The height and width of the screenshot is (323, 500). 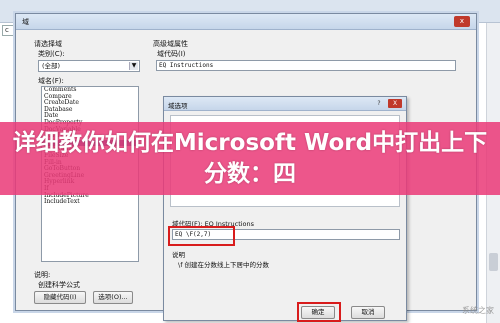 I want to click on description-label: 说明:, so click(x=42, y=275).